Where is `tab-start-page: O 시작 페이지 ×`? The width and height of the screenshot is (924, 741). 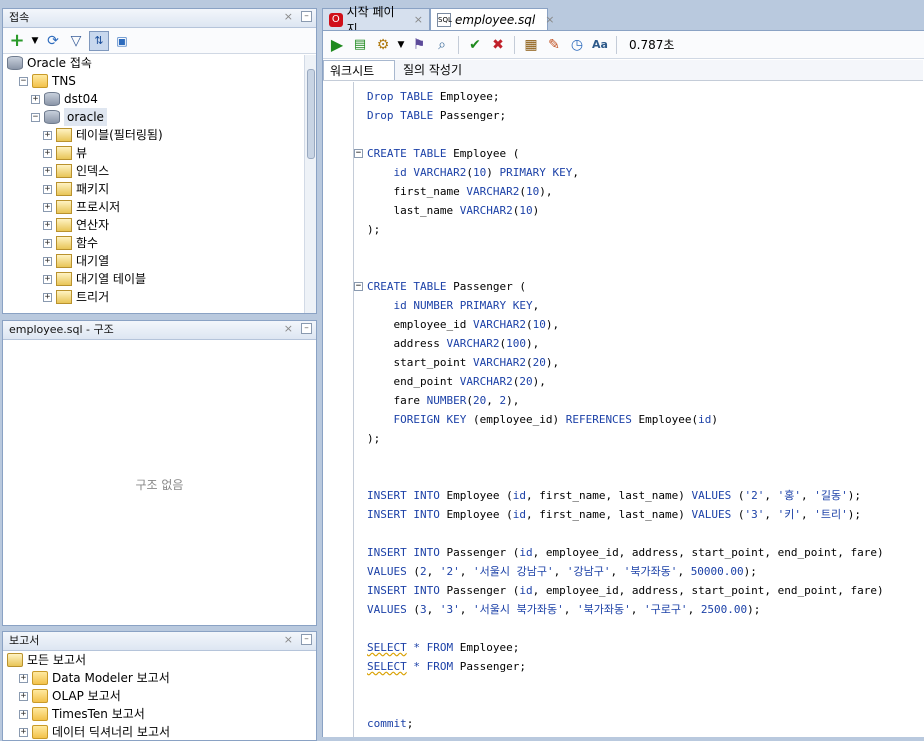 tab-start-page: O 시작 페이지 × is located at coordinates (376, 20).